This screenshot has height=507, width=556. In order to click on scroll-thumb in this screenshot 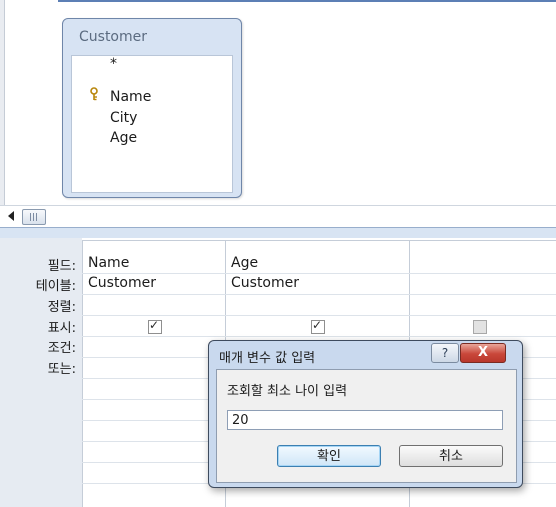, I will do `click(34, 217)`.